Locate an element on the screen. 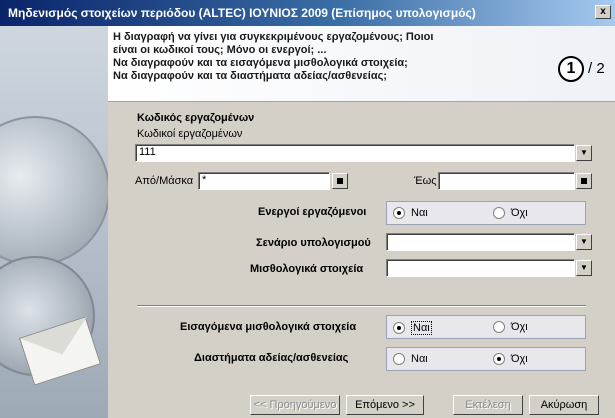 The height and width of the screenshot is (418, 615). from-lookup-button is located at coordinates (340, 181).